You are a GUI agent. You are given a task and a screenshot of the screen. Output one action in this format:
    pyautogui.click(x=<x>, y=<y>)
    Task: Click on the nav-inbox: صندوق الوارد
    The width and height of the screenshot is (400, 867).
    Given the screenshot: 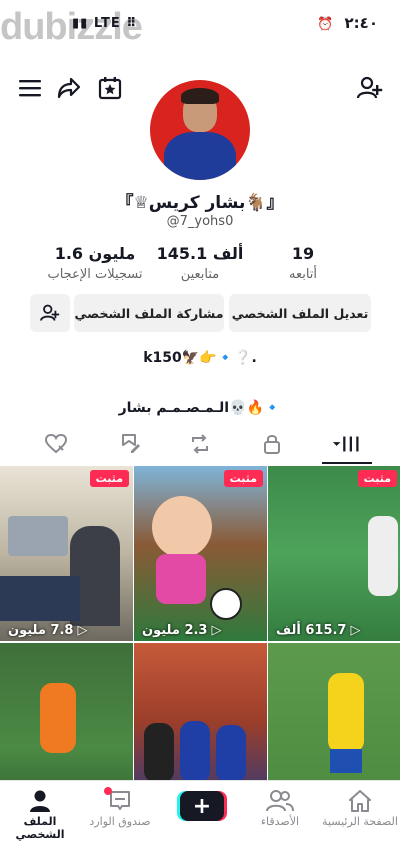 What is the action you would take?
    pyautogui.click(x=120, y=807)
    